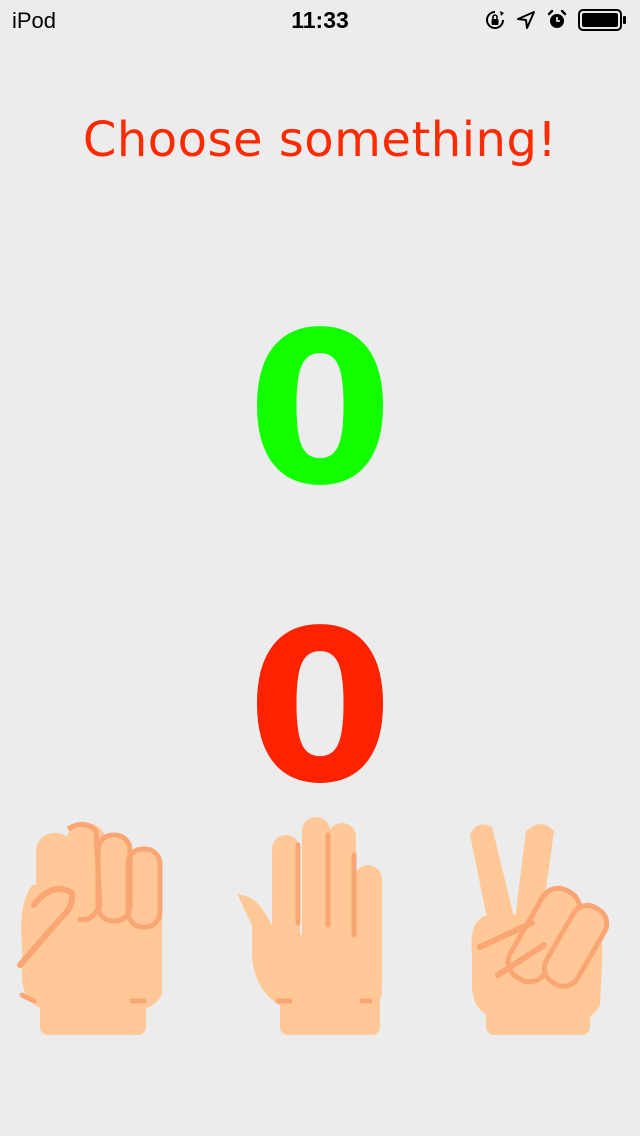 The height and width of the screenshot is (1136, 640). I want to click on paper-hand-icon, so click(309, 926).